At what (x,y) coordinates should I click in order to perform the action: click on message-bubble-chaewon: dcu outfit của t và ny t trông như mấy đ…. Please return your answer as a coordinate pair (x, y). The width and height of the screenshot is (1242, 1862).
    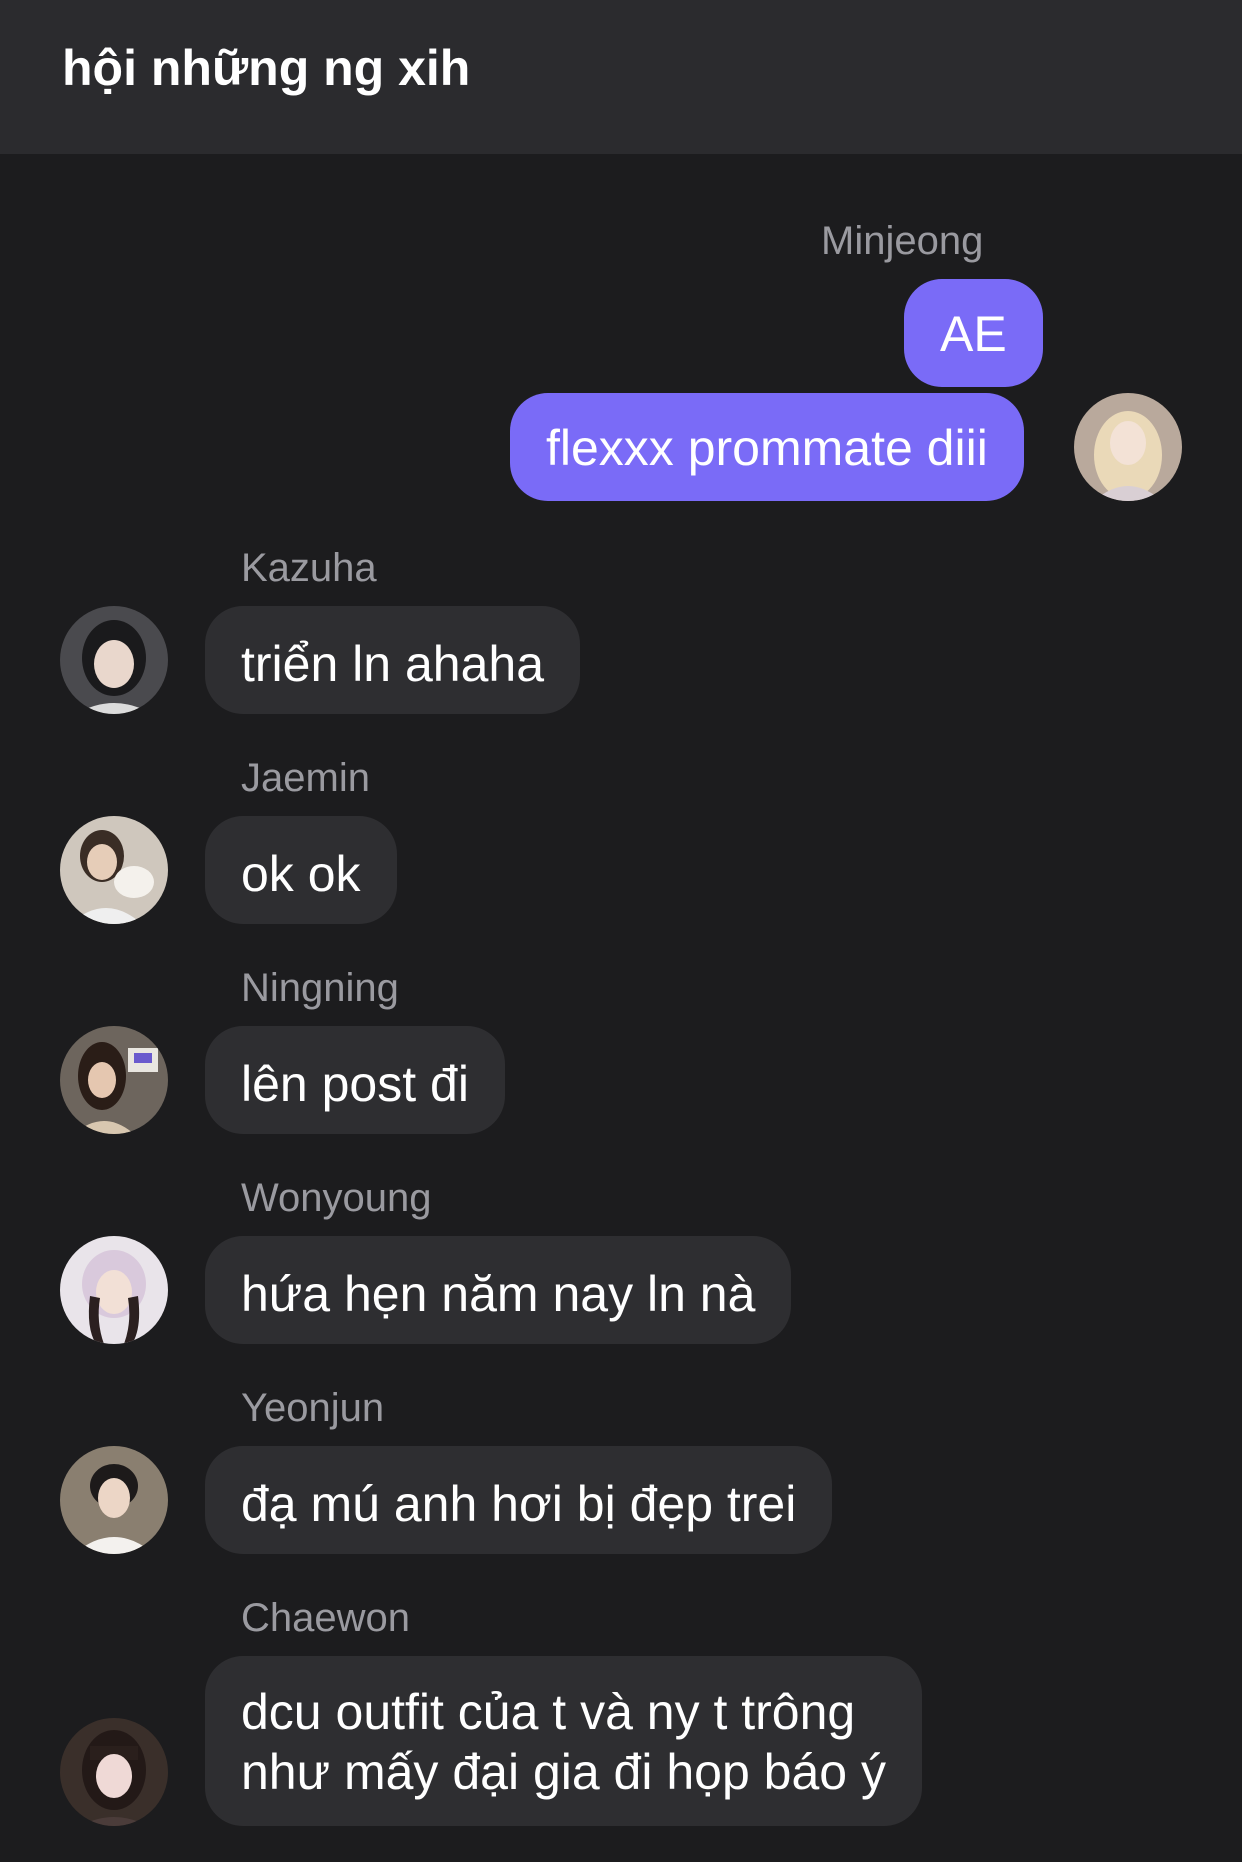
    Looking at the image, I should click on (563, 1741).